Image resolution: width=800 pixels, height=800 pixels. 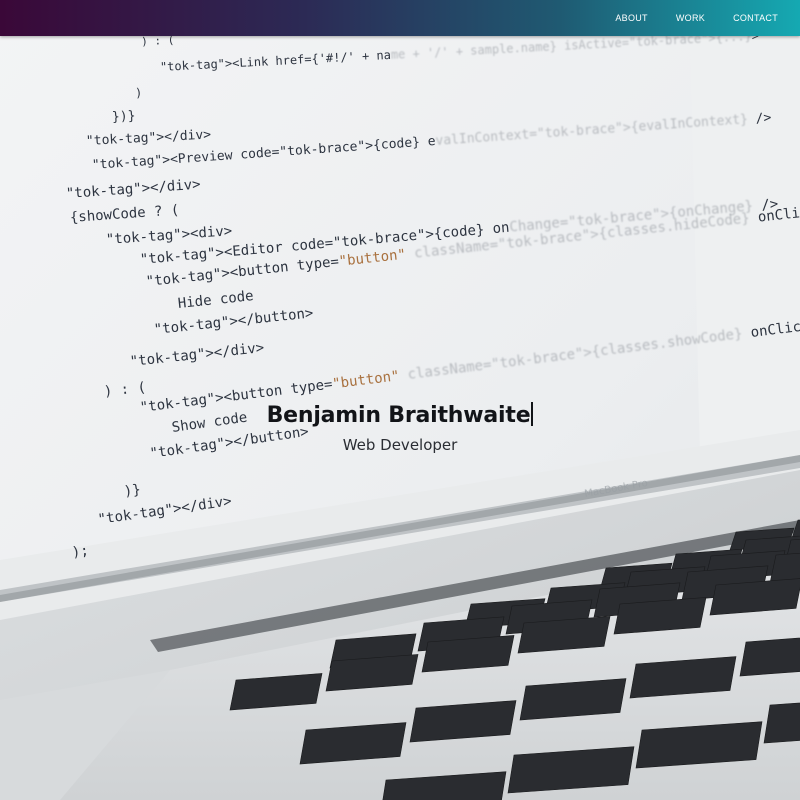 I want to click on code-line: )}, so click(x=132, y=490).